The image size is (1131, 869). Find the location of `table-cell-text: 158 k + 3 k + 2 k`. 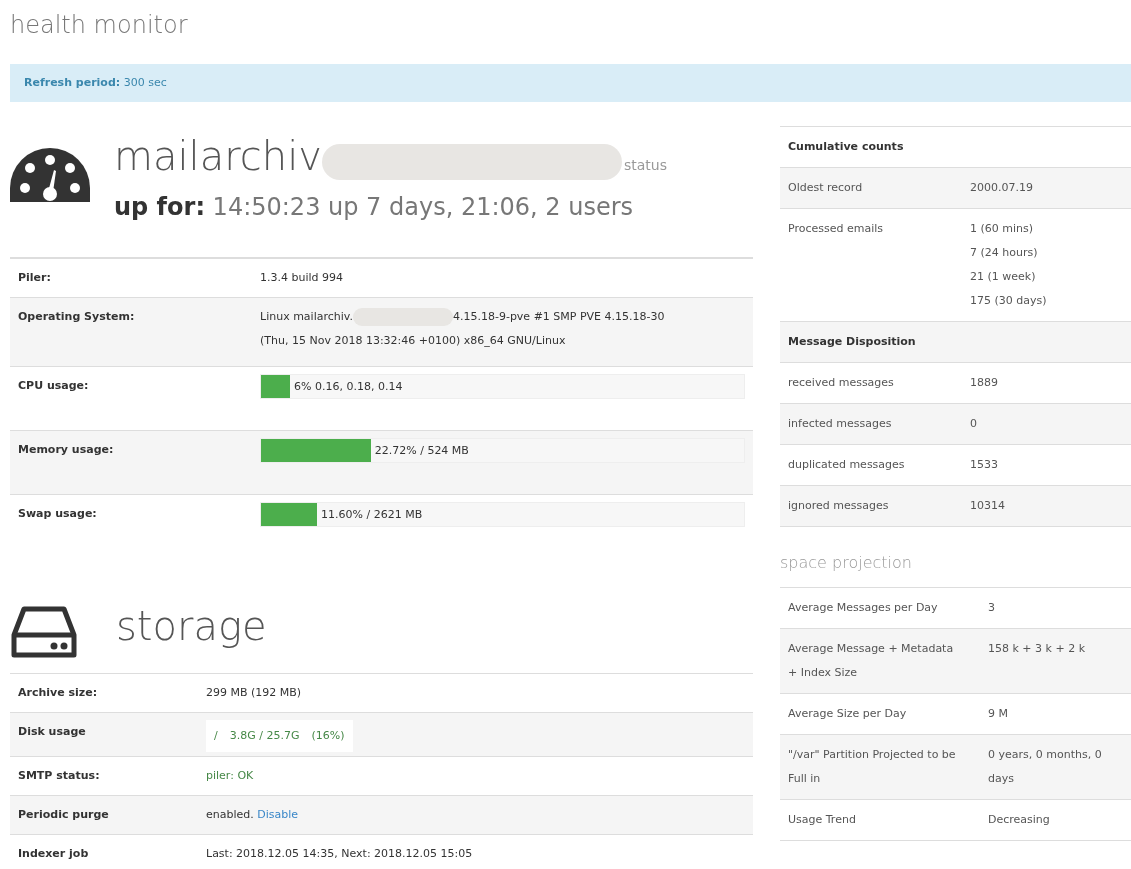

table-cell-text: 158 k + 3 k + 2 k is located at coordinates (1037, 649).